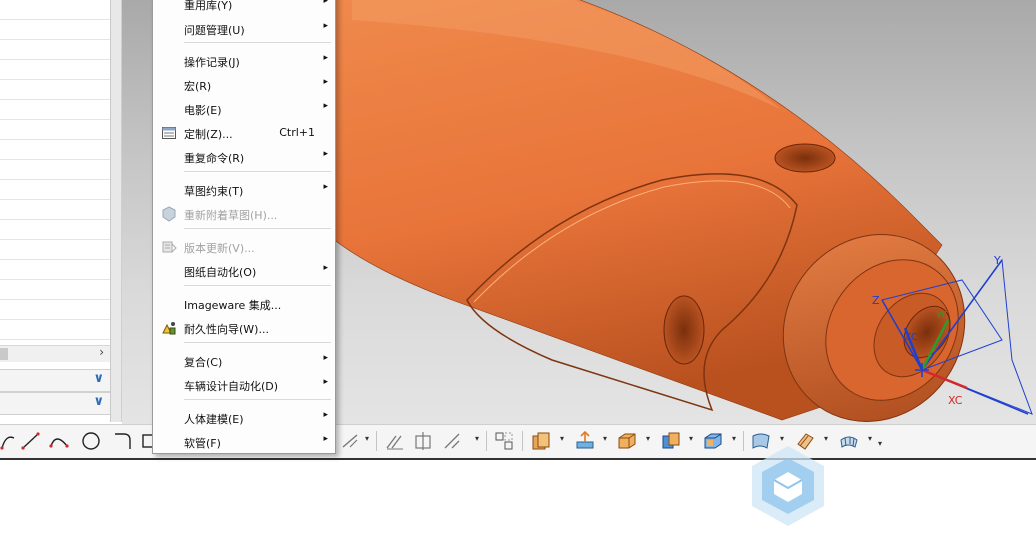 The image size is (1036, 540). I want to click on menu-item: 问题管理(U) ▸, so click(244, 29).